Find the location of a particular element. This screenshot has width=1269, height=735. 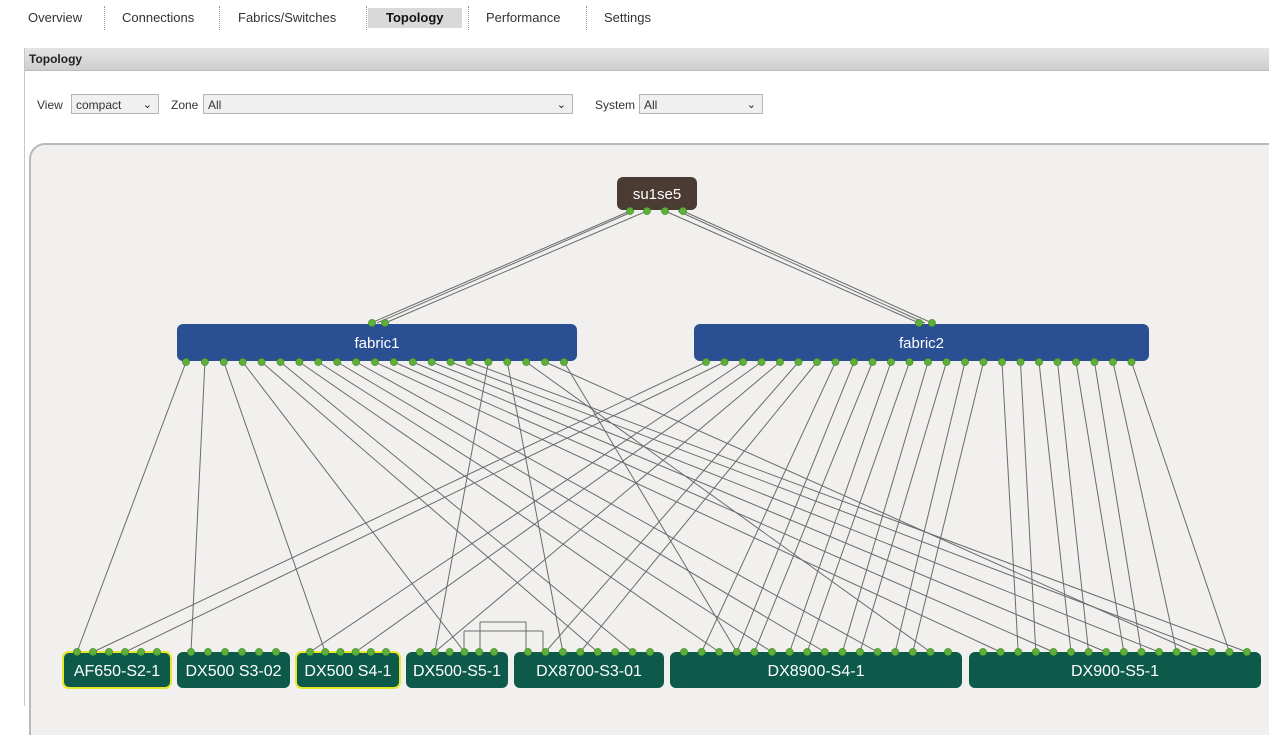

fabric-node-fabric1-label: fabric1 is located at coordinates (376, 343).